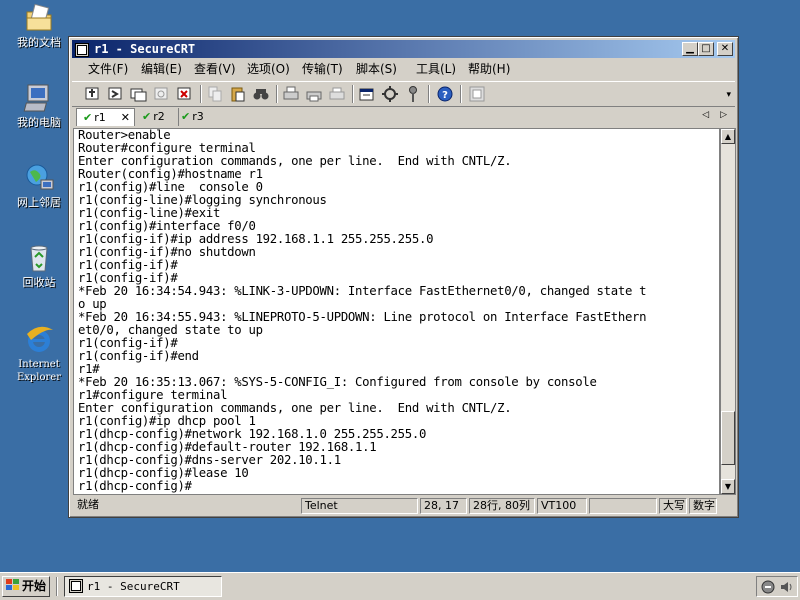  I want to click on maximize-icon: □, so click(706, 48).